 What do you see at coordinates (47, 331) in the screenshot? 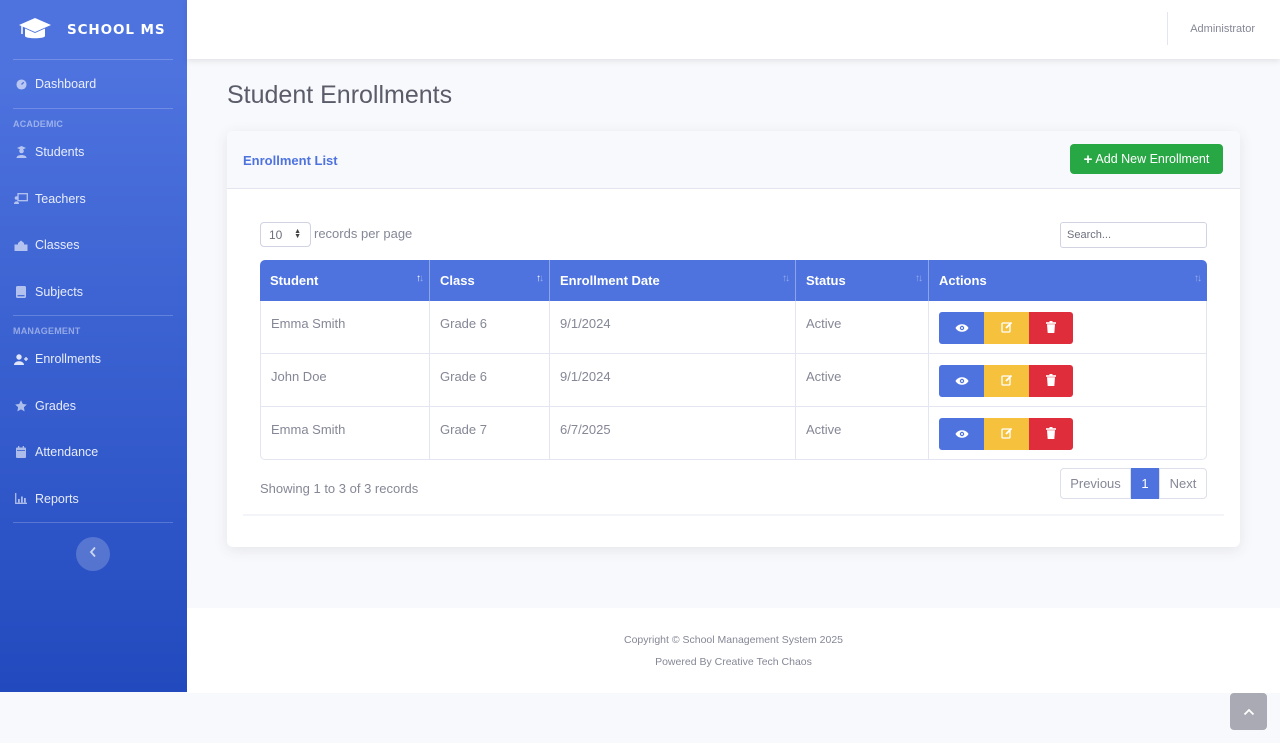
I see `sidebar-heading-management: MANAGEMENT` at bounding box center [47, 331].